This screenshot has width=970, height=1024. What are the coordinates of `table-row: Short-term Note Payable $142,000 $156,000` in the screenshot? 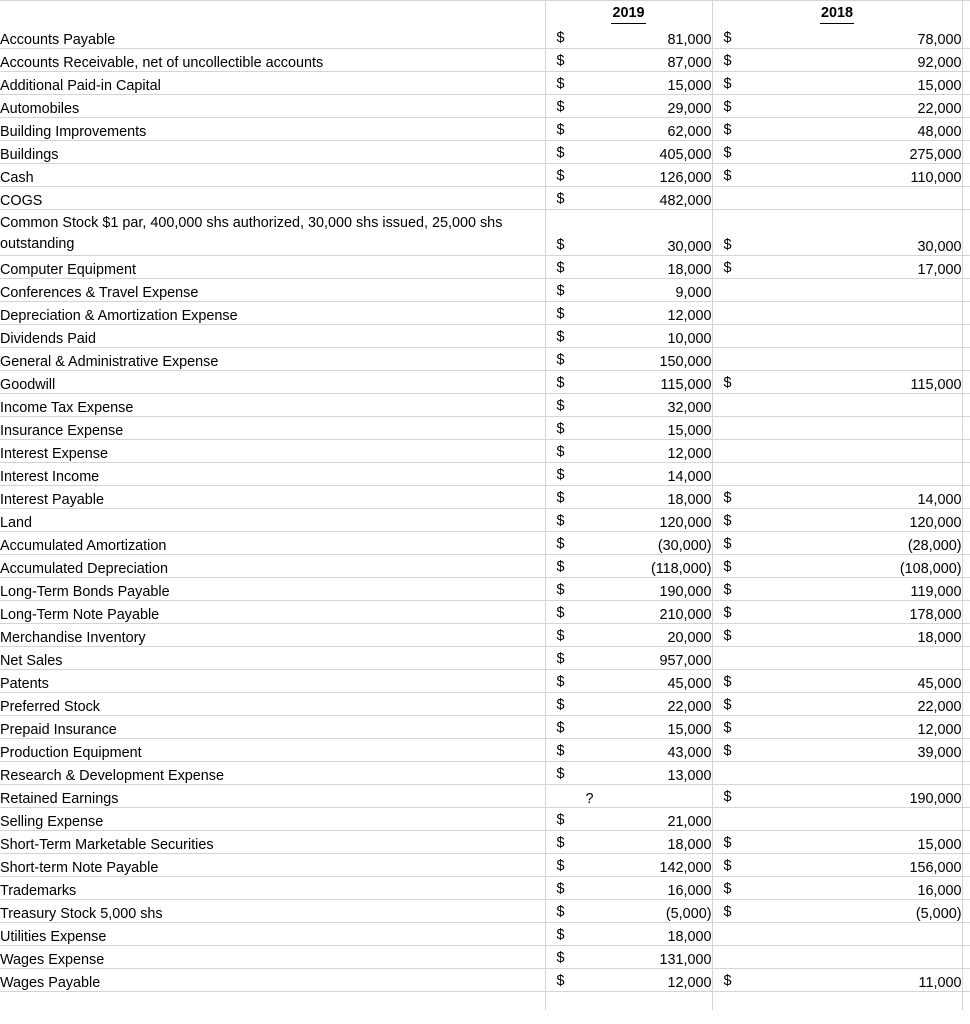 It's located at (485, 865).